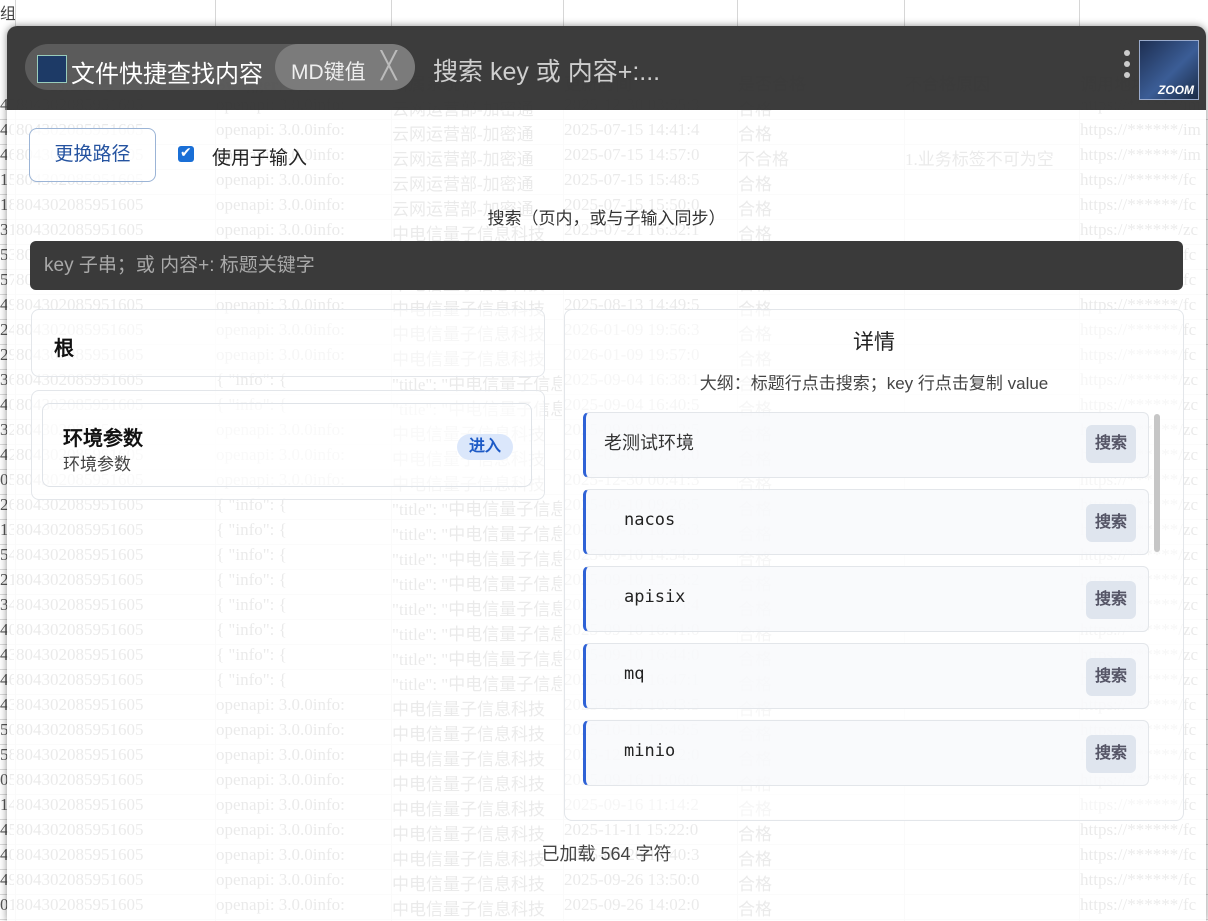 This screenshot has width=1208, height=921. I want to click on change-path-button: 更换路径, so click(92, 155).